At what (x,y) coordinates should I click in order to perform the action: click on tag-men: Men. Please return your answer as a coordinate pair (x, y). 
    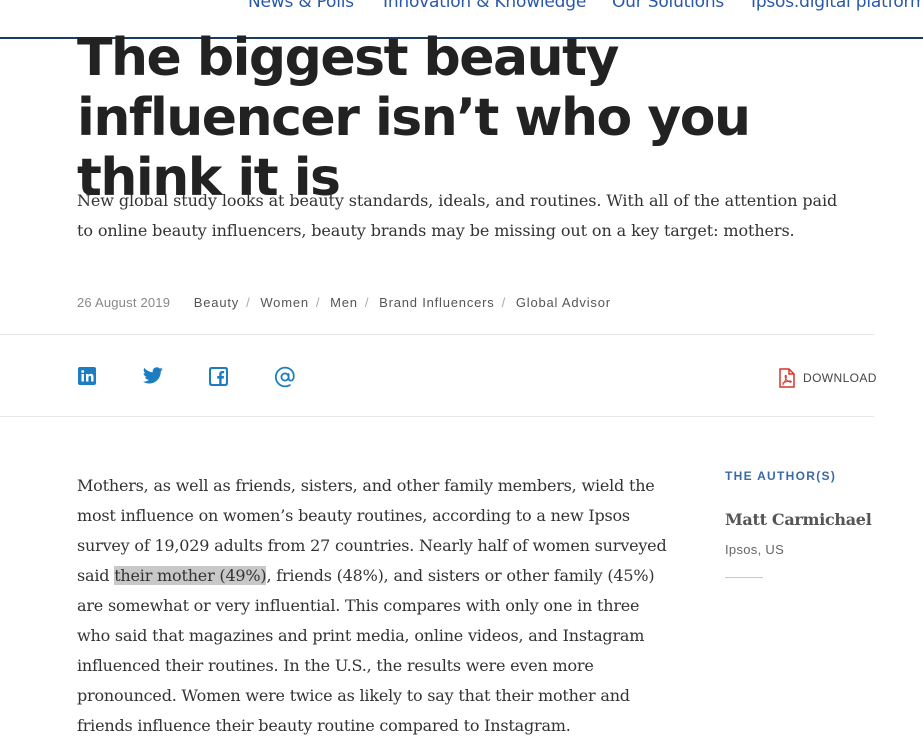
    Looking at the image, I should click on (344, 302).